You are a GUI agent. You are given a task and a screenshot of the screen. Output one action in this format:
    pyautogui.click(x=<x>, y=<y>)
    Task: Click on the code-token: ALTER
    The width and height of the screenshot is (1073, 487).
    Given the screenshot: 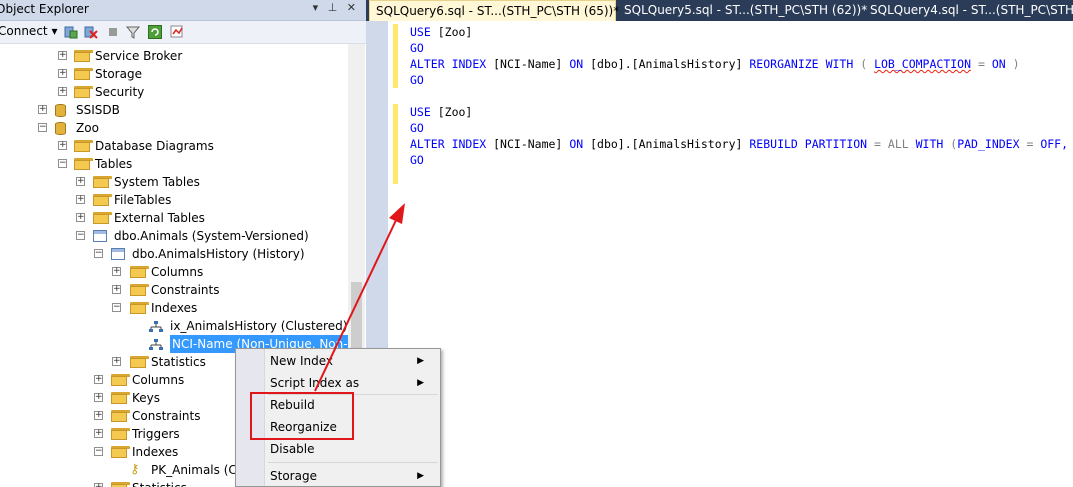 What is the action you would take?
    pyautogui.click(x=427, y=64)
    